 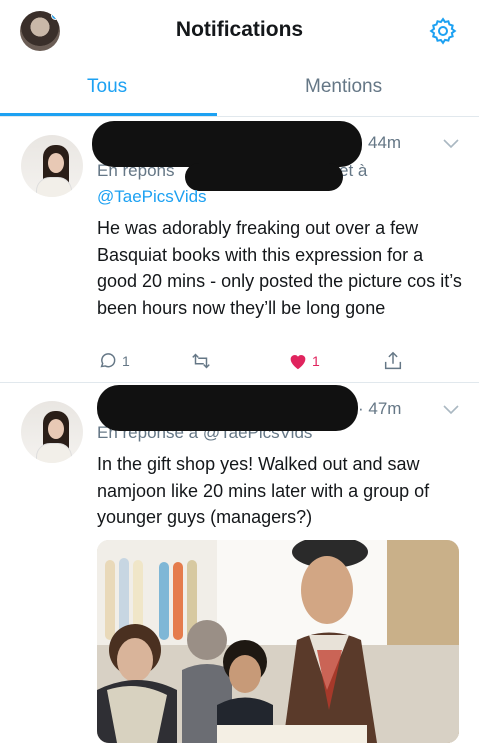 What do you see at coordinates (108, 114) in the screenshot?
I see `active-tab-indicator` at bounding box center [108, 114].